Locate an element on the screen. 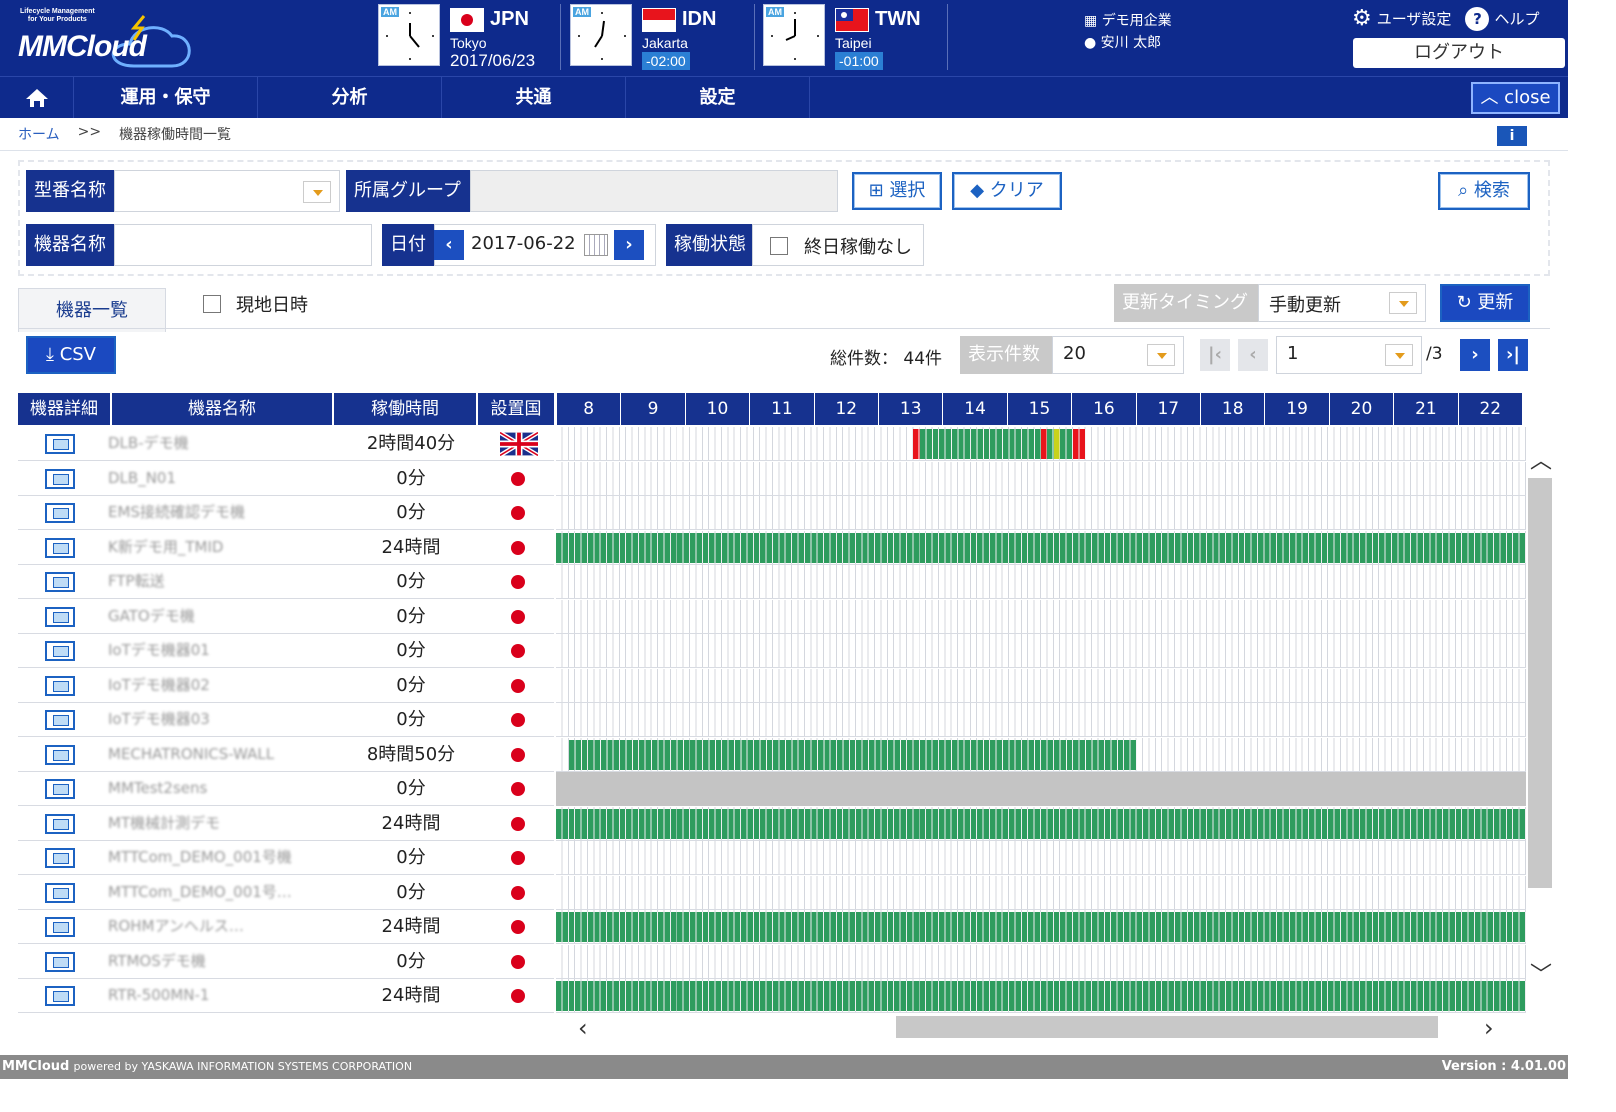 This screenshot has height=1112, width=1616. close-menu-button: ︿ close is located at coordinates (1515, 98).